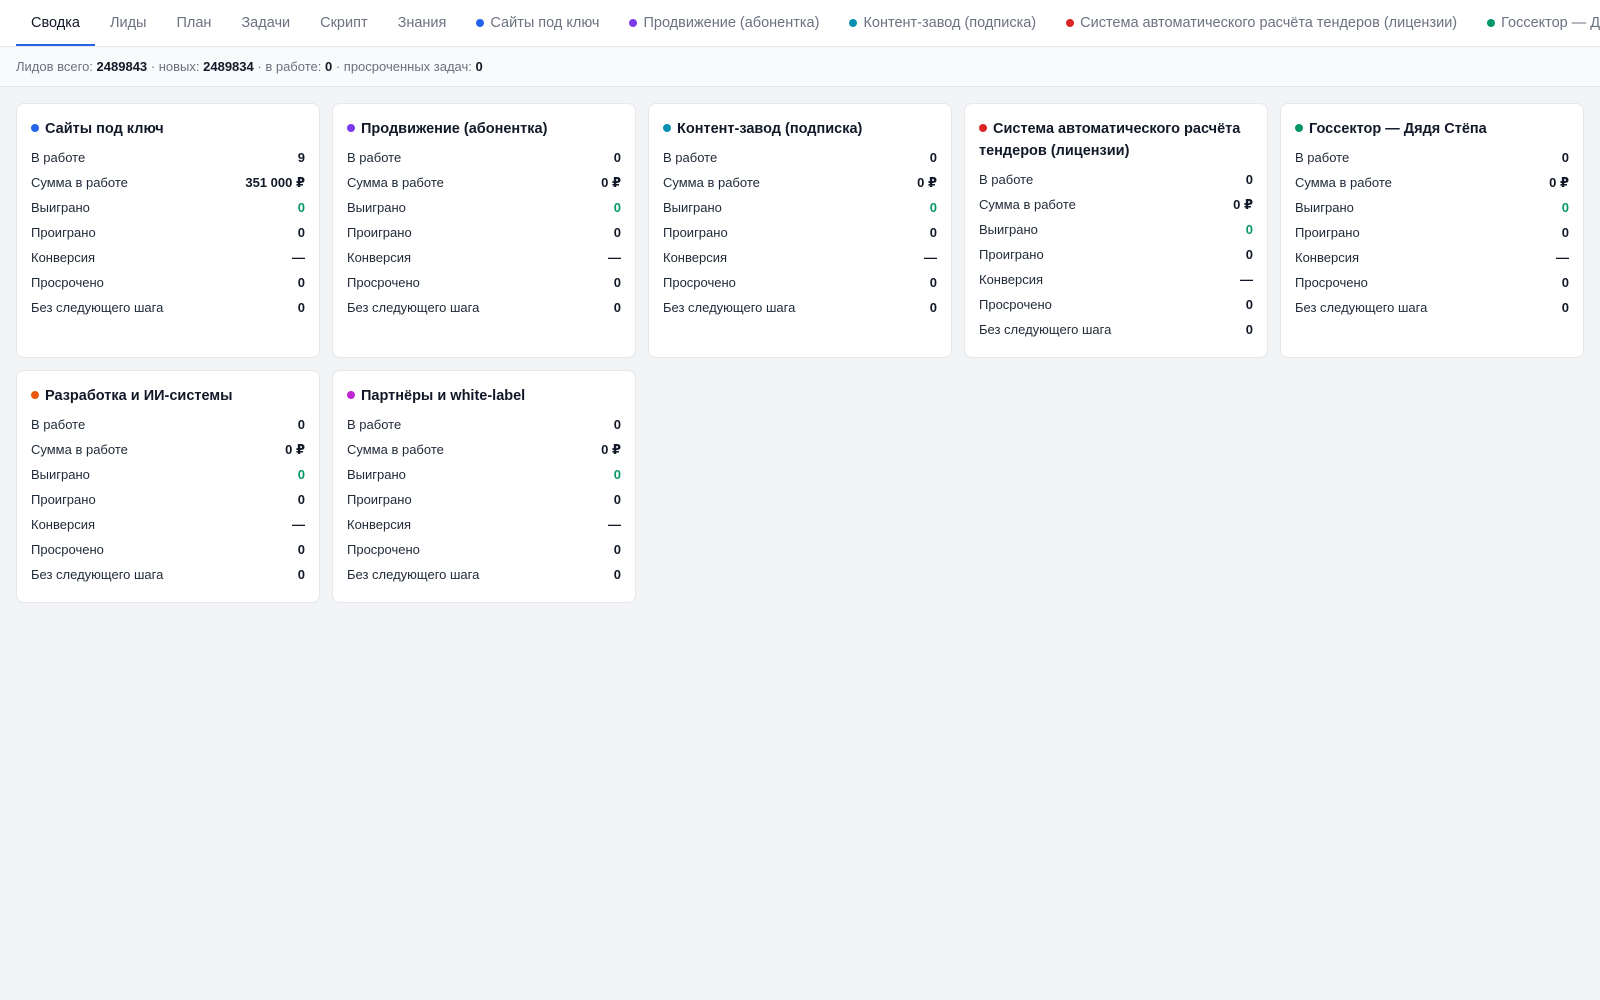  I want to click on tab-5: Знания, so click(422, 23).